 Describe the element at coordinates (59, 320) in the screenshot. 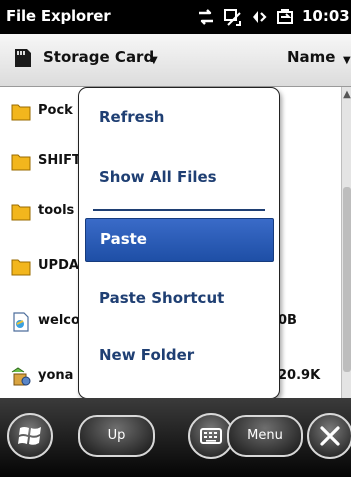

I see `file-name: welco` at that location.